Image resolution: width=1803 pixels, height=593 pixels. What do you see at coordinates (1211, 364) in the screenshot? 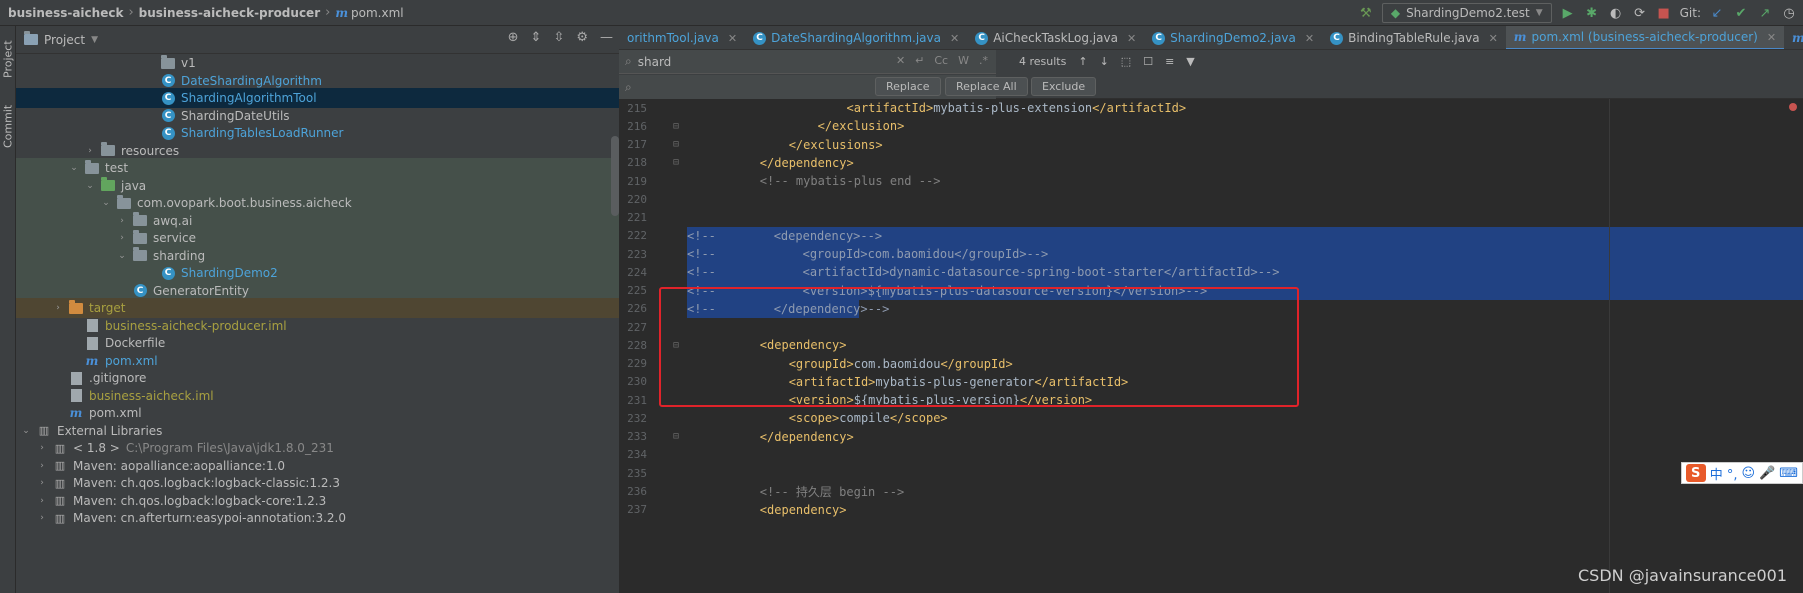
I see `code-line: 229 <groupId>com.baomidou</groupId>` at bounding box center [1211, 364].